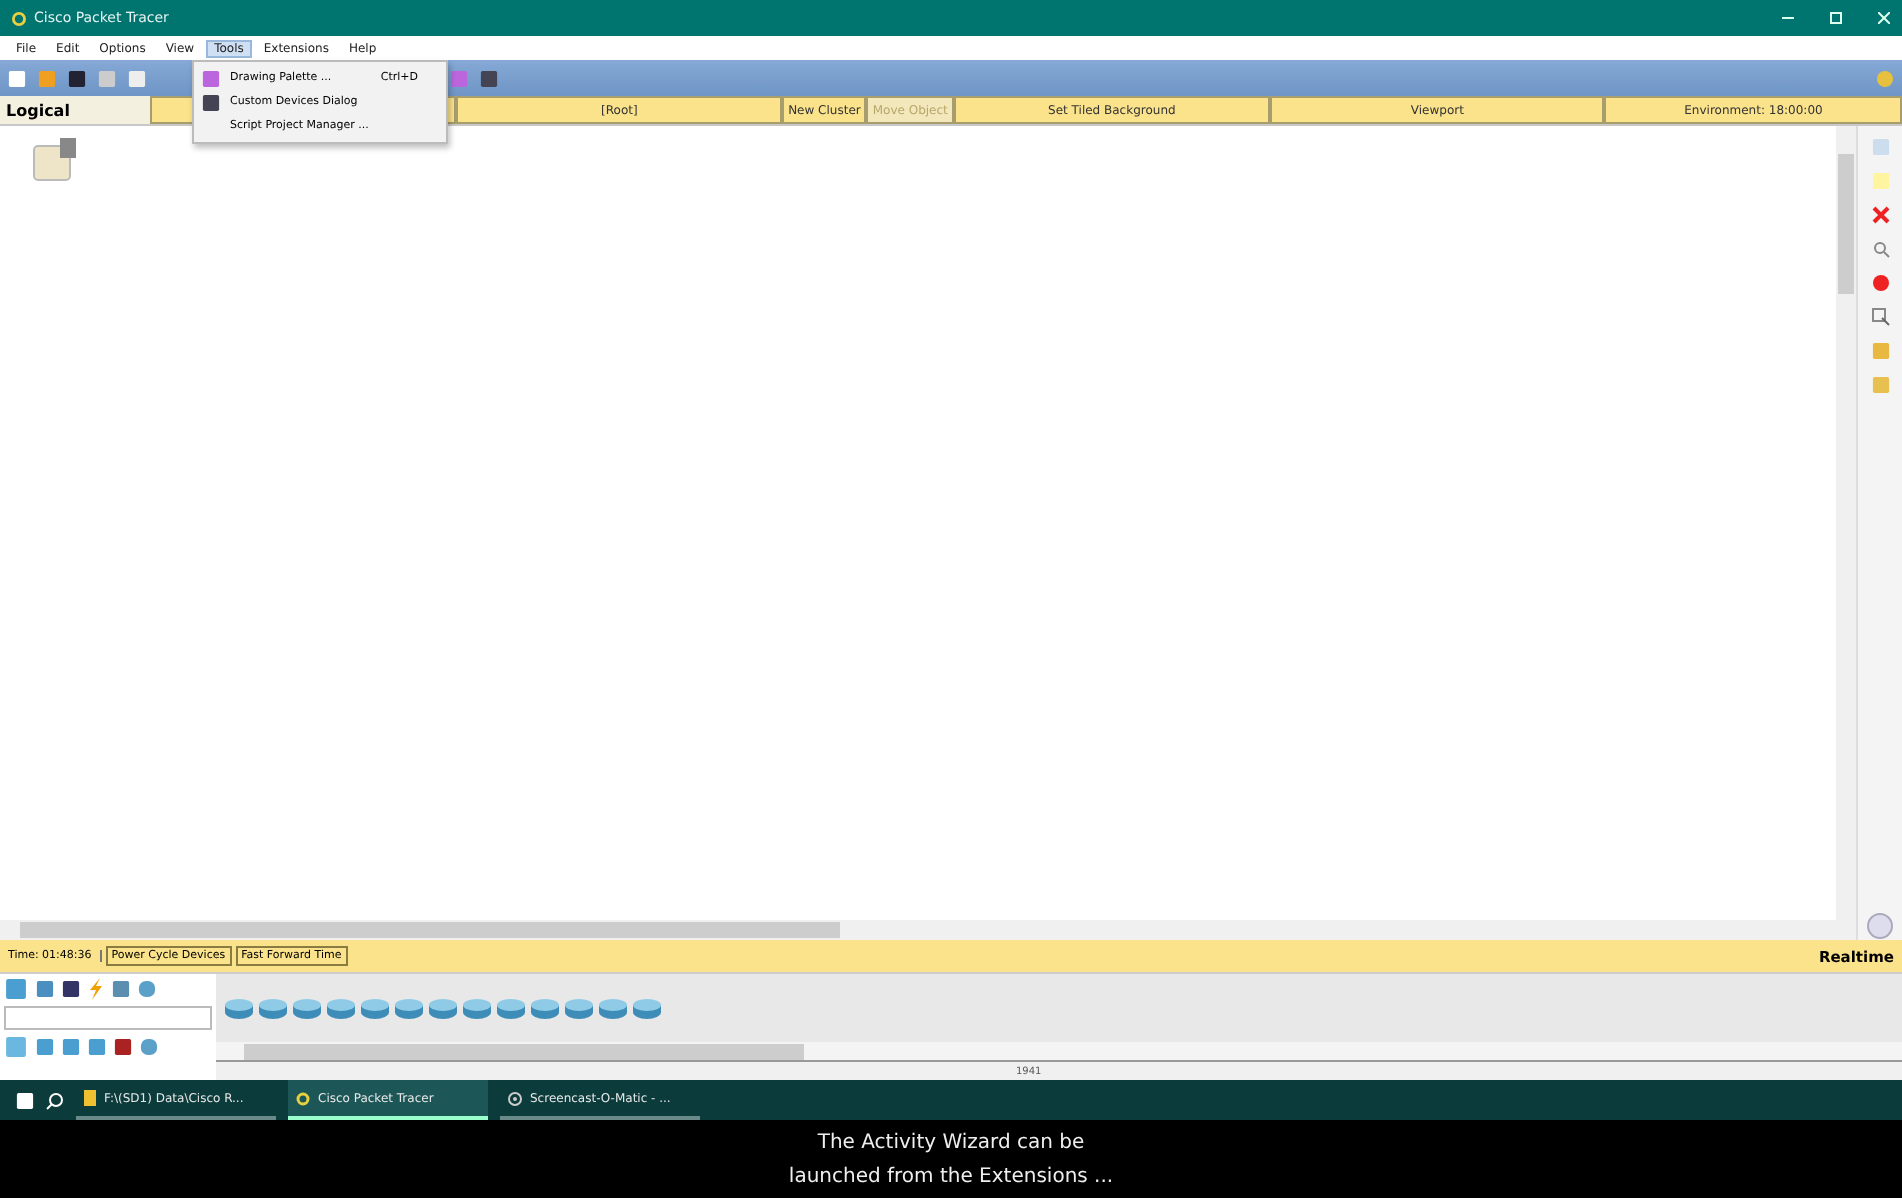  Describe the element at coordinates (1846, 523) in the screenshot. I see `vertical-scrollbar` at that location.